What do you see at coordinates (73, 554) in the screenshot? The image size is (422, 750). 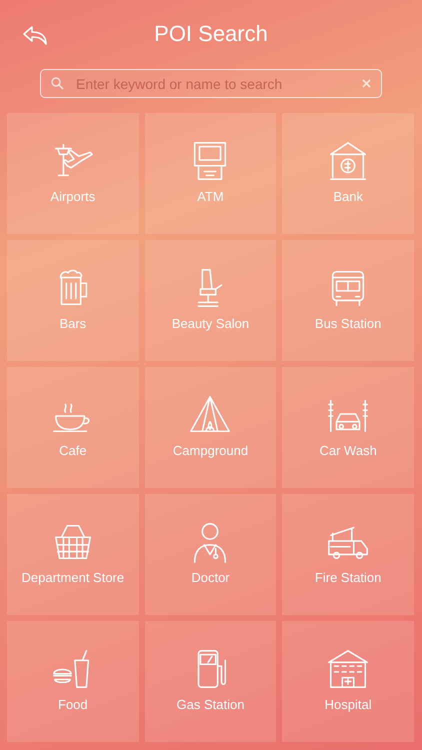 I see `category-tile: Department Store` at bounding box center [73, 554].